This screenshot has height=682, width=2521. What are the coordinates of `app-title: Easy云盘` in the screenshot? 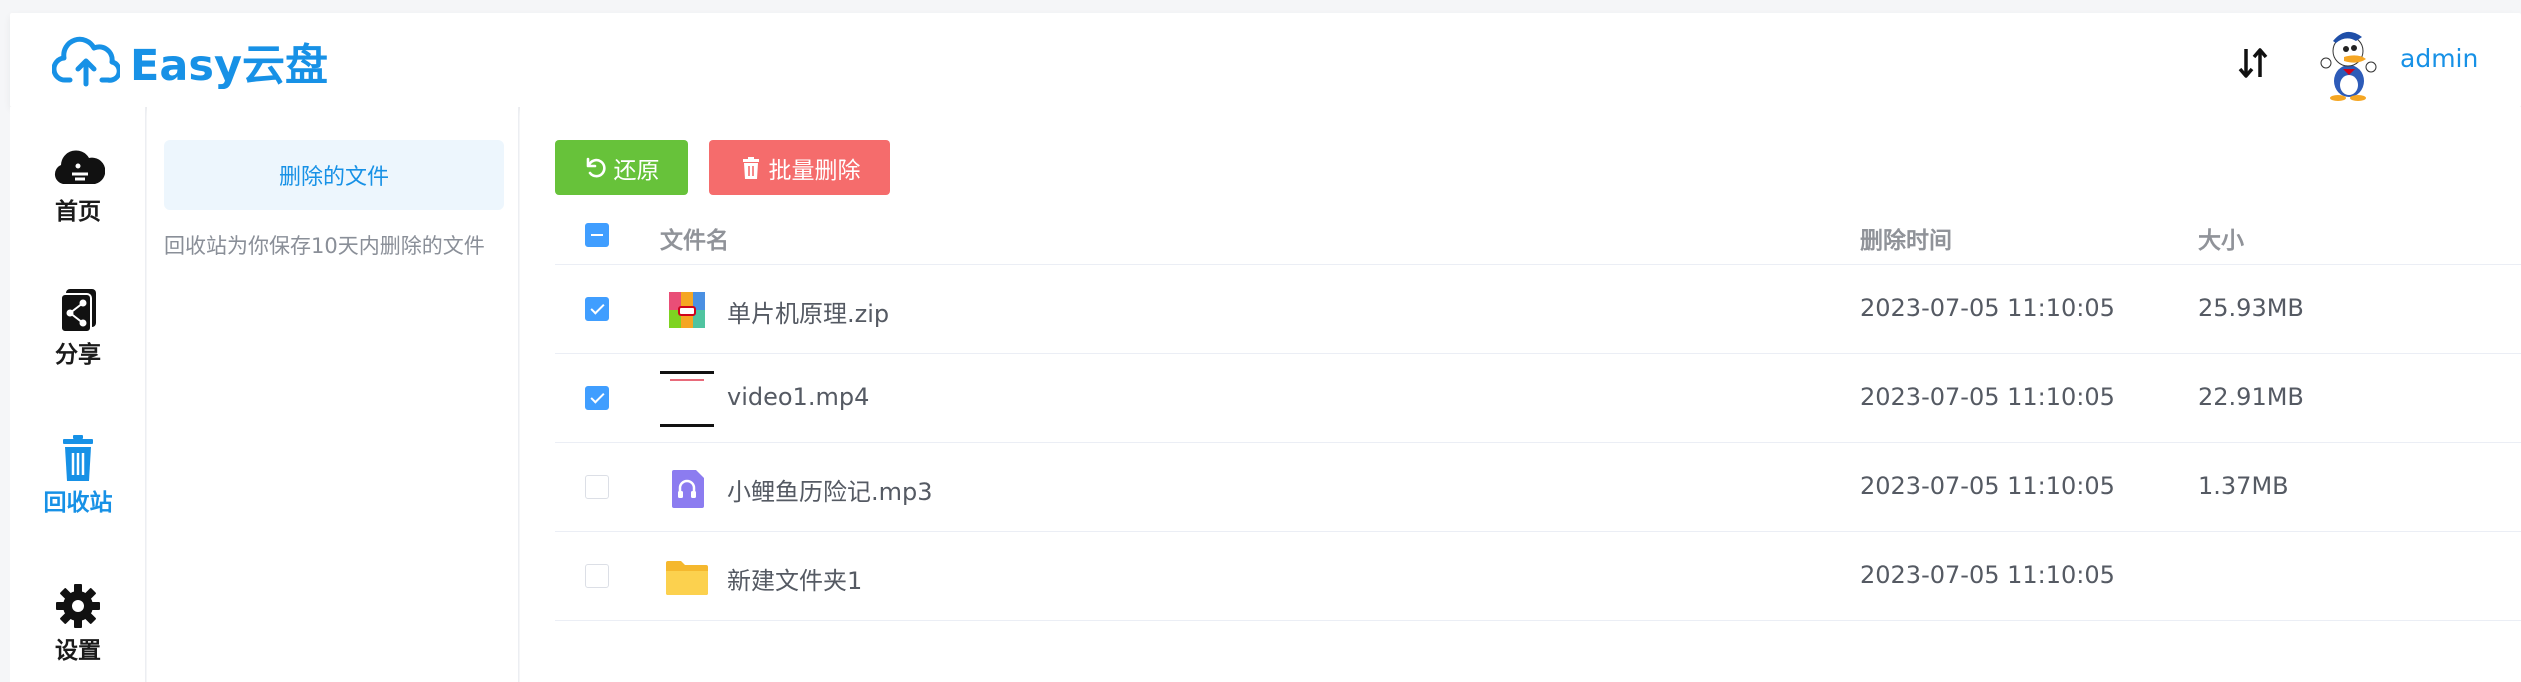 It's located at (229, 66).